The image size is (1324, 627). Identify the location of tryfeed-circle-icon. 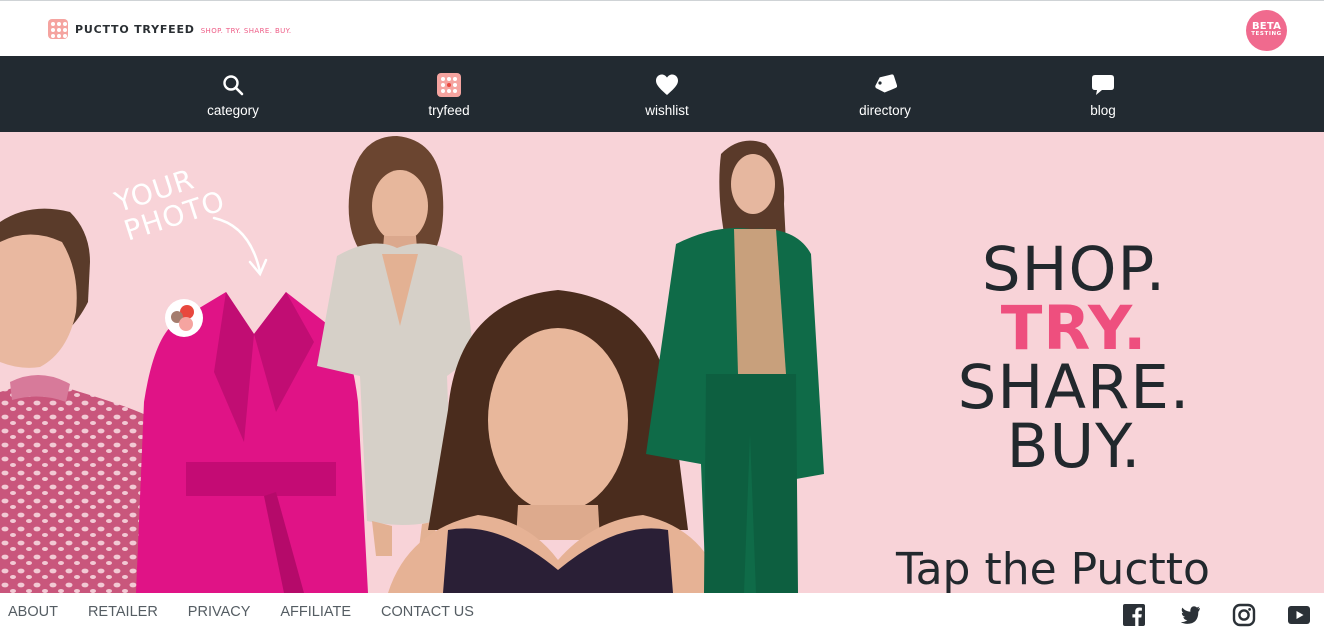
(184, 318).